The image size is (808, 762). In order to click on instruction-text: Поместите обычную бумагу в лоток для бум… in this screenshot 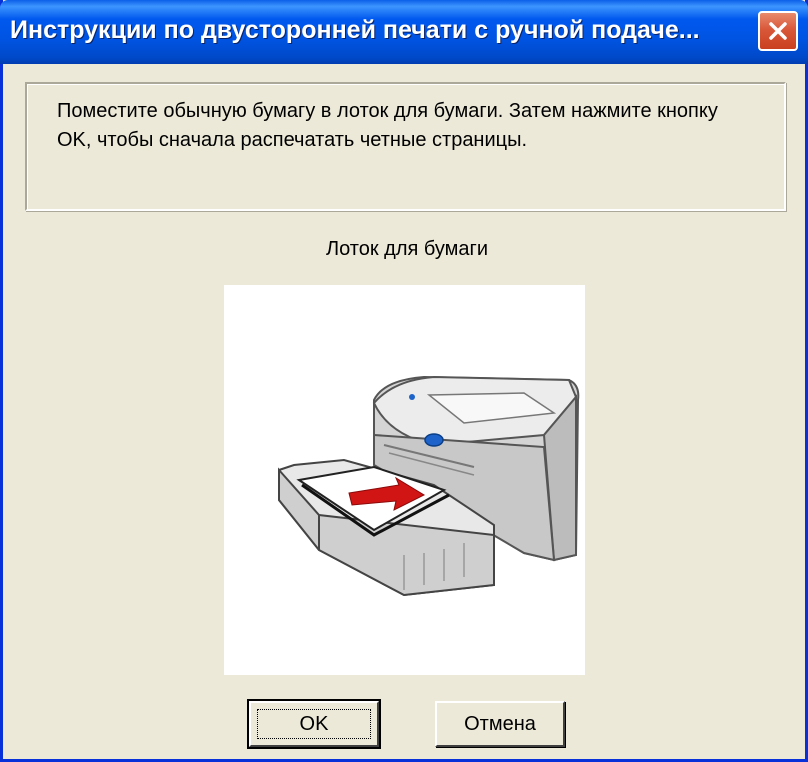, I will do `click(387, 125)`.